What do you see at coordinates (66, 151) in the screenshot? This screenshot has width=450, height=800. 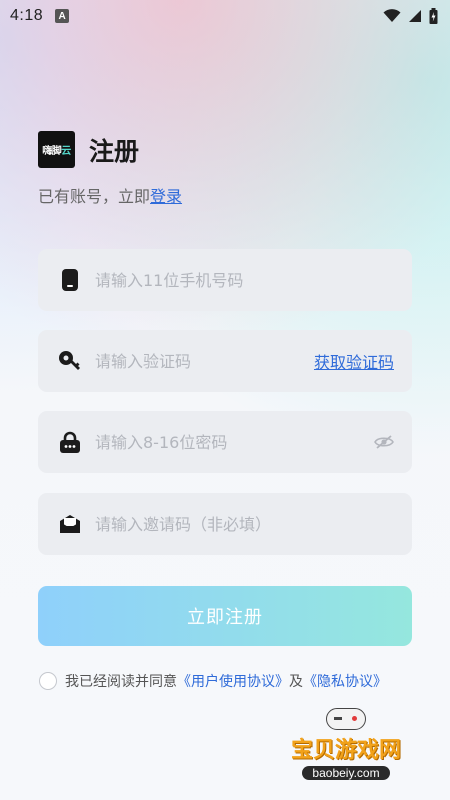 I see `logo-text-accent: 云` at bounding box center [66, 151].